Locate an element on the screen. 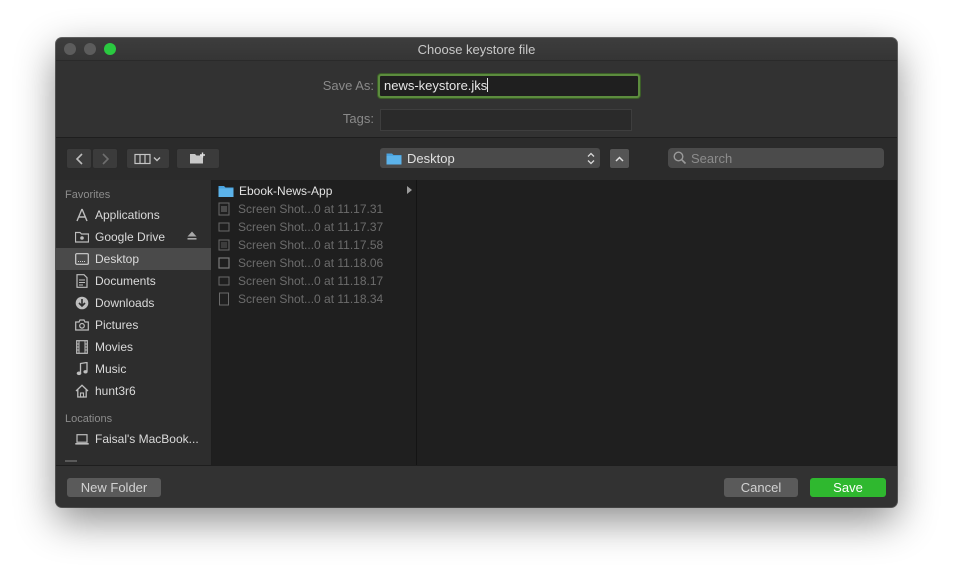 This screenshot has height=582, width=953. sidebar-item-applications: Applications is located at coordinates (133, 215).